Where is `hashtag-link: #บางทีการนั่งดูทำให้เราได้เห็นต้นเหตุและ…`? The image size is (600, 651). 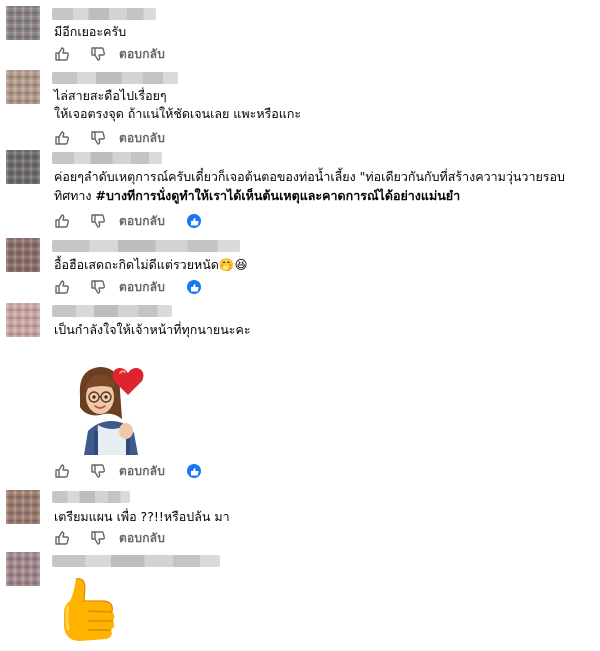 hashtag-link: #บางทีการนั่งดูทำให้เราได้เห็นต้นเหตุและ… is located at coordinates (278, 195).